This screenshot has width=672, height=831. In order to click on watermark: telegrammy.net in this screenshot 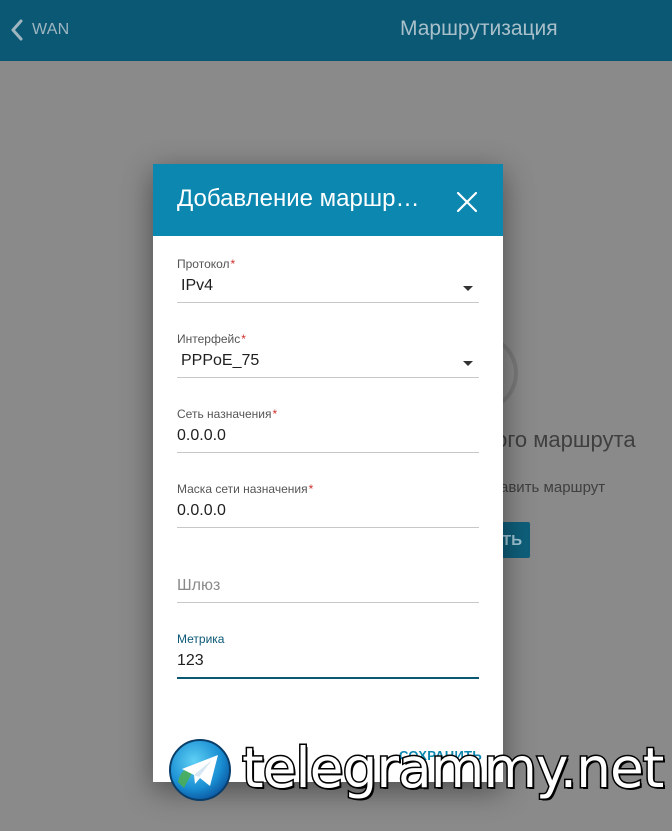, I will do `click(418, 770)`.